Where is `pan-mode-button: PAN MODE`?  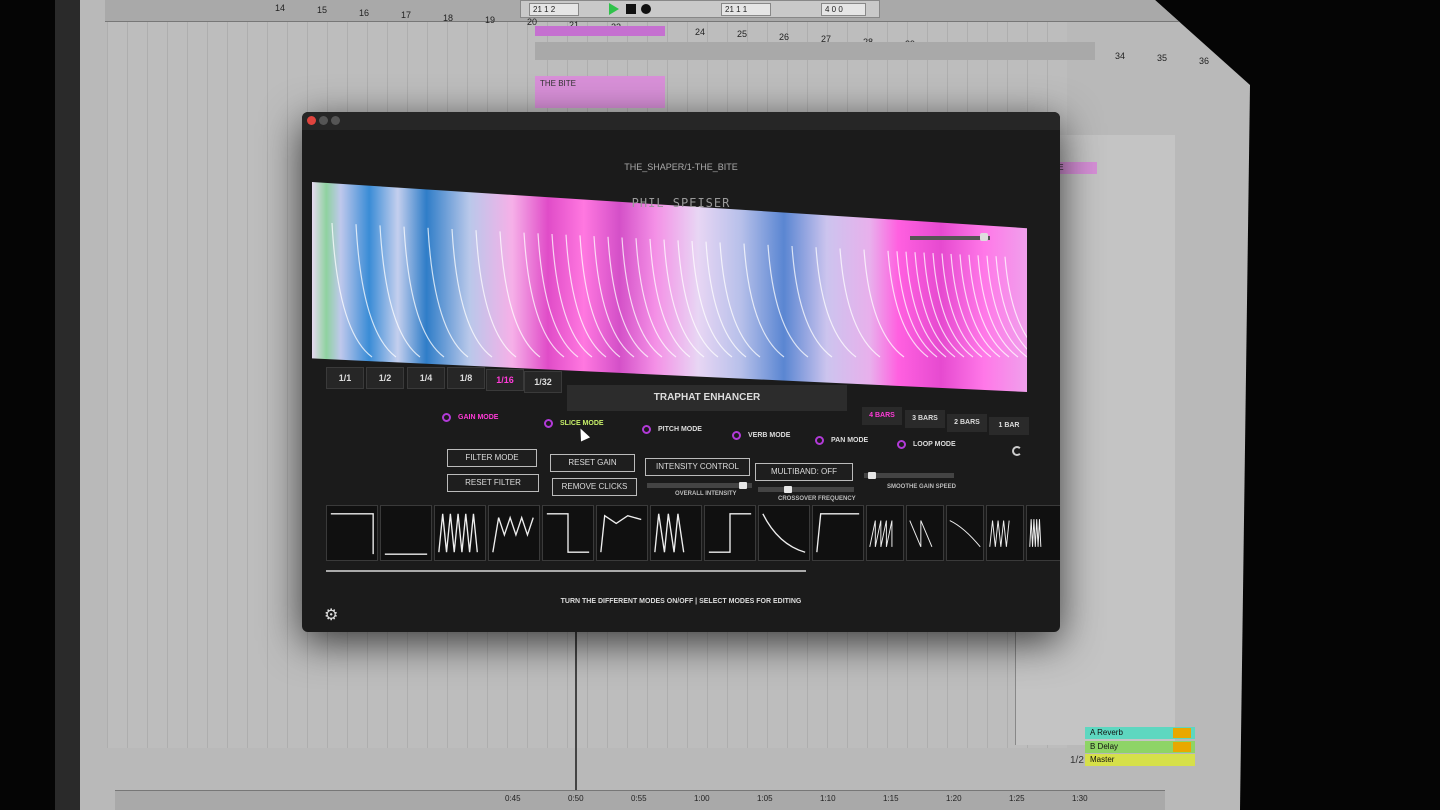
pan-mode-button: PAN MODE is located at coordinates (841, 441).